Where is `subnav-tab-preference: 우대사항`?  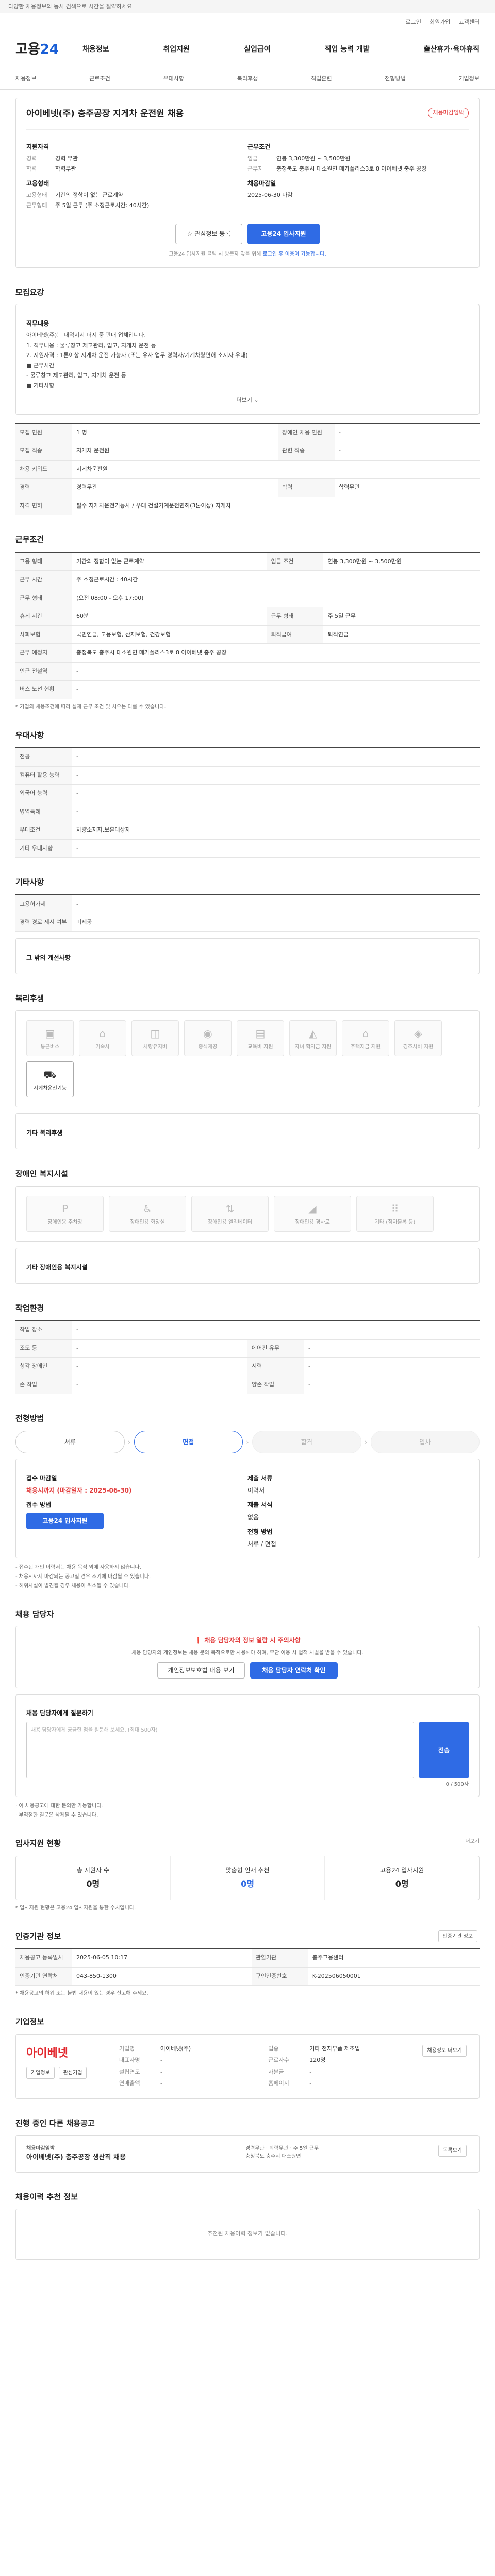 subnav-tab-preference: 우대사항 is located at coordinates (173, 79).